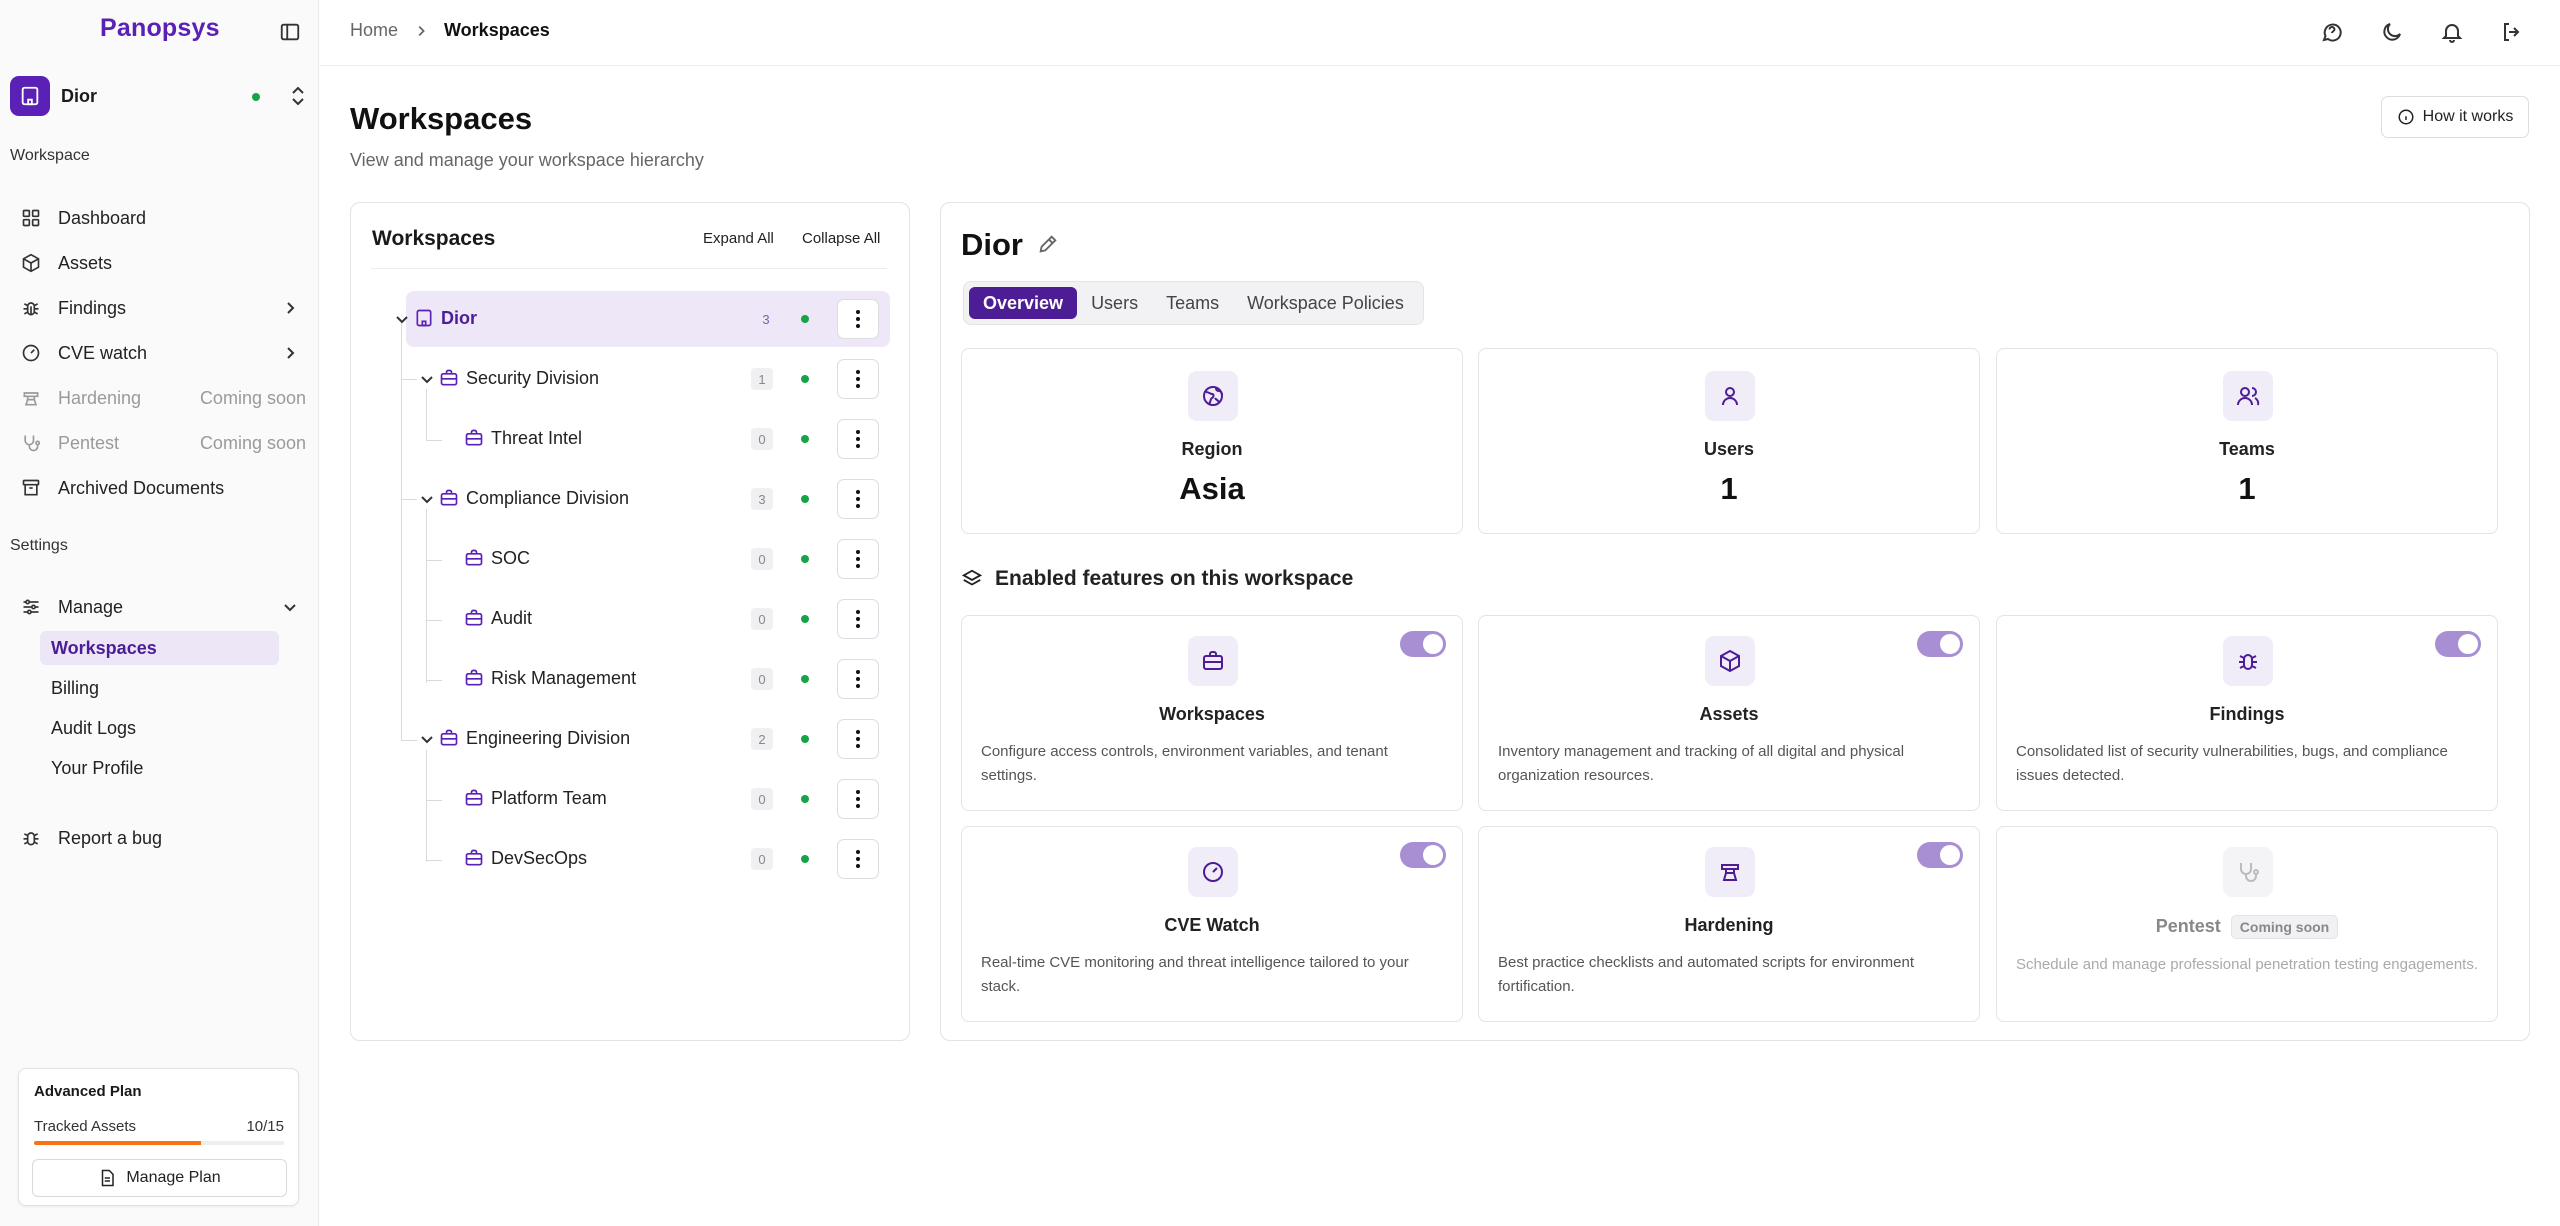 This screenshot has width=2560, height=1226. Describe the element at coordinates (766, 319) in the screenshot. I see `child-count-badge: 3` at that location.